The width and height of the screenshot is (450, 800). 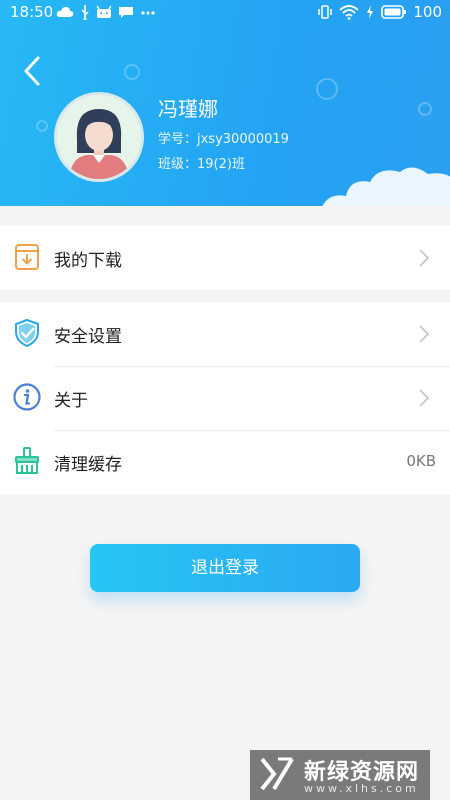 I want to click on menu-item-security-settings: 安全设置, so click(x=225, y=334).